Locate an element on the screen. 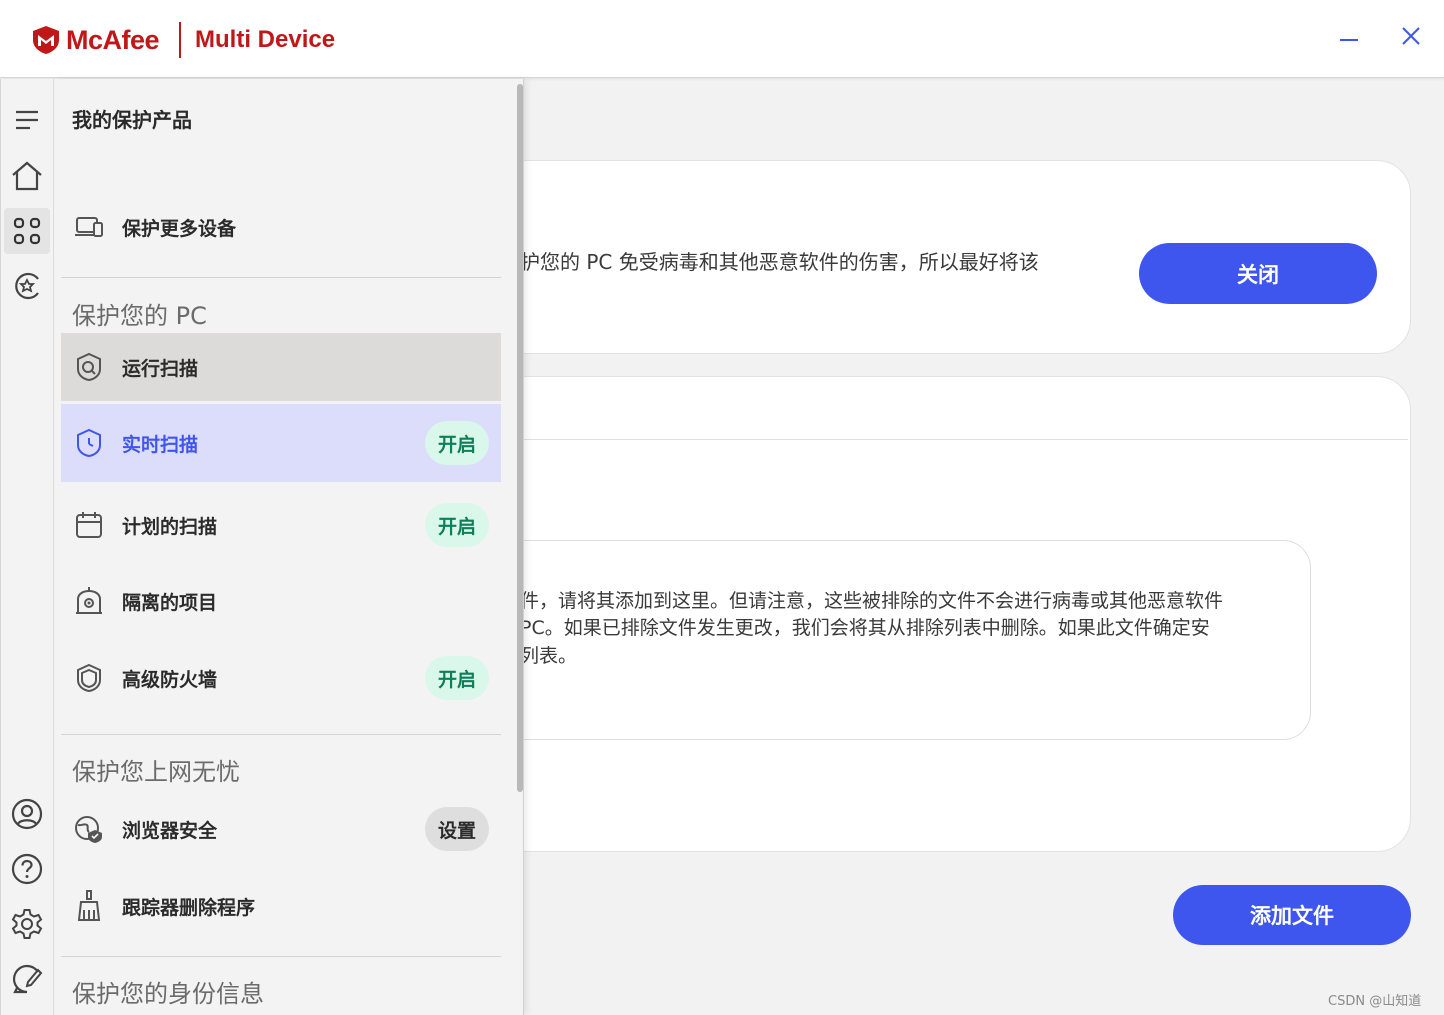  tracker-remover-item: 跟踪器删除程序 is located at coordinates (281, 906).